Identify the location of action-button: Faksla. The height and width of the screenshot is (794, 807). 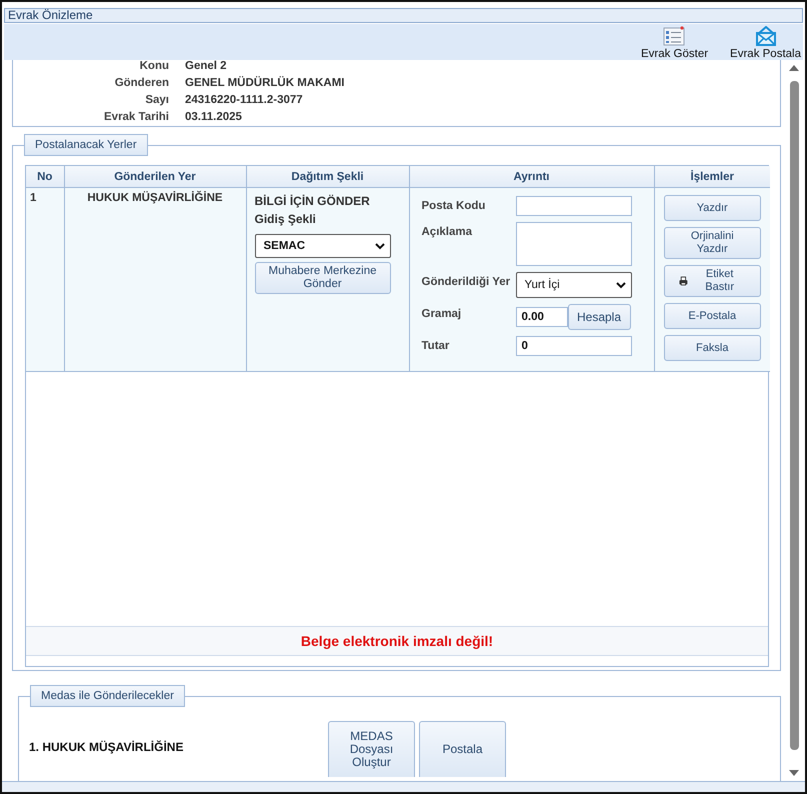
(712, 348).